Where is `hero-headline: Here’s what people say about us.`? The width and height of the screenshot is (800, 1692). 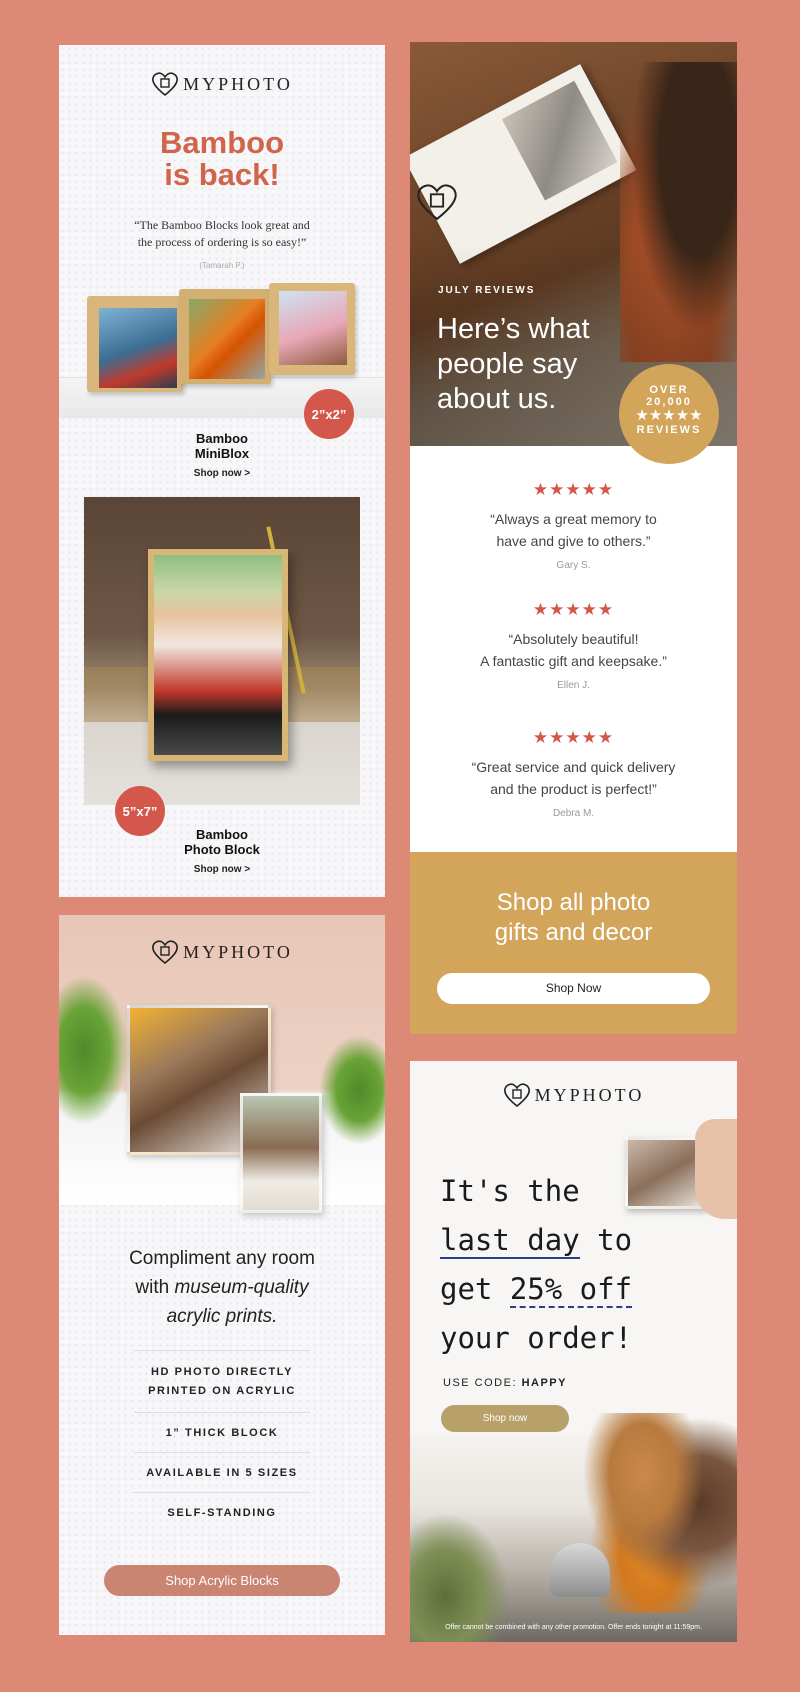
hero-headline: Here’s what people say about us. is located at coordinates (513, 364).